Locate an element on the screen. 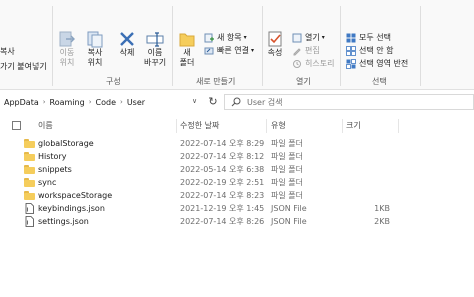 The image size is (474, 297). open-button: 열기 ▾ is located at coordinates (308, 37).